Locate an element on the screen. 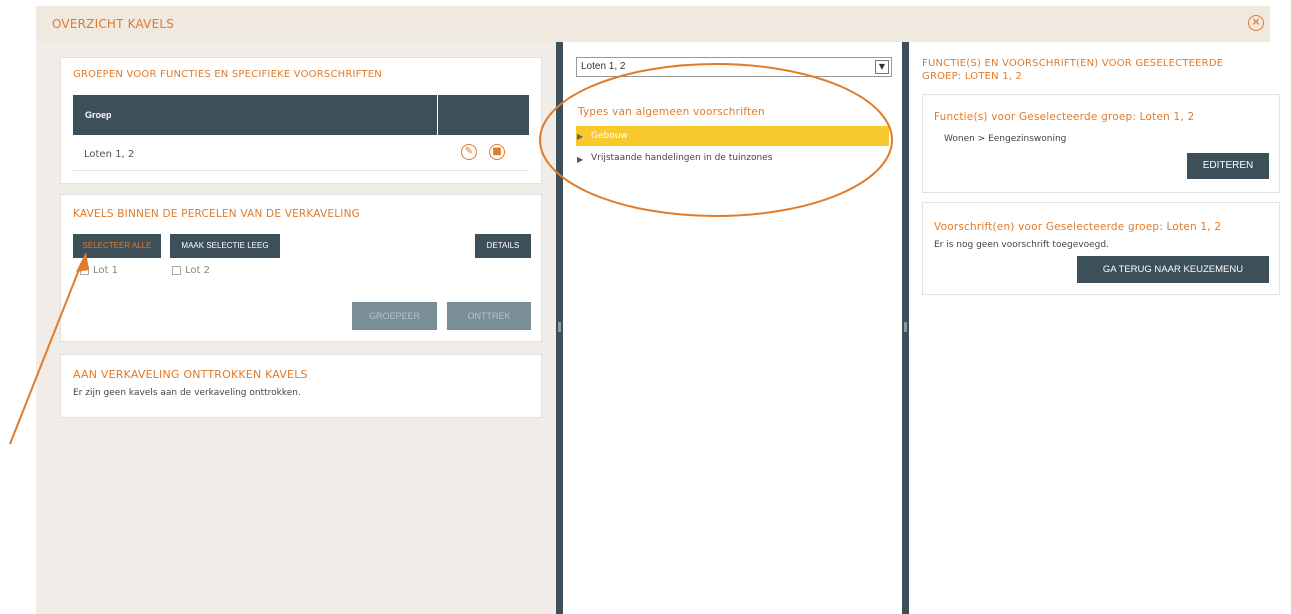 This screenshot has width=1291, height=614. lot-2-label: Lot 2 is located at coordinates (197, 270).